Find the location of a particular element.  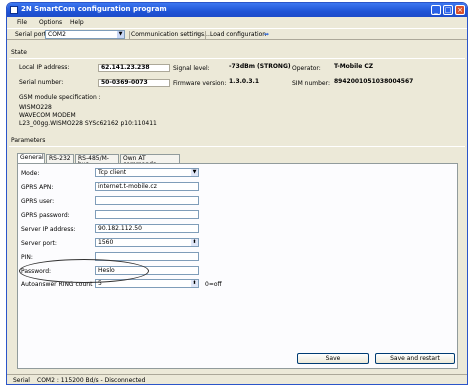

status-mode: Serial is located at coordinates (21, 380).